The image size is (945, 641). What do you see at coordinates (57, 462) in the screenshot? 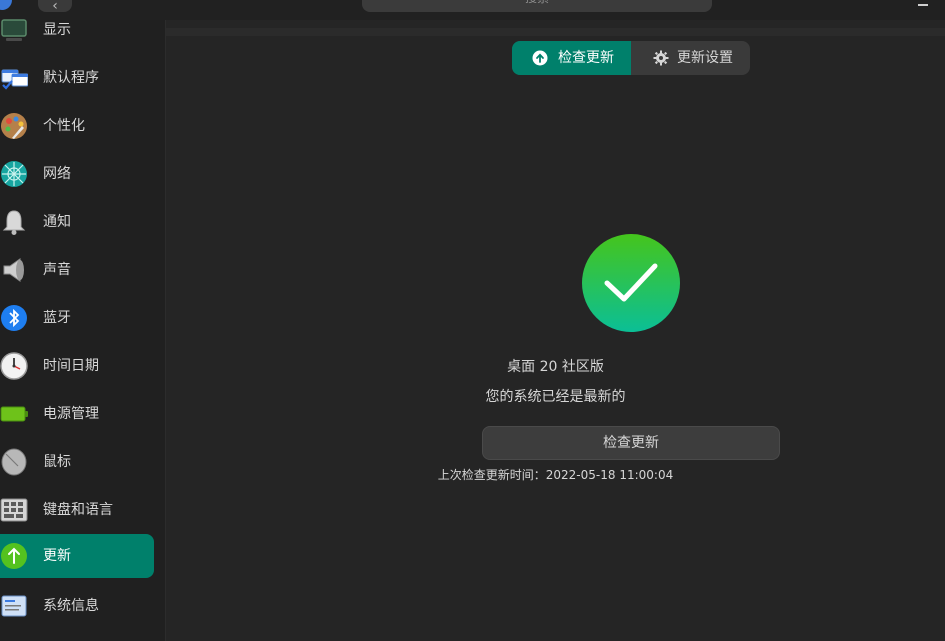
I see `sidebar-item-label: 鼠标` at bounding box center [57, 462].